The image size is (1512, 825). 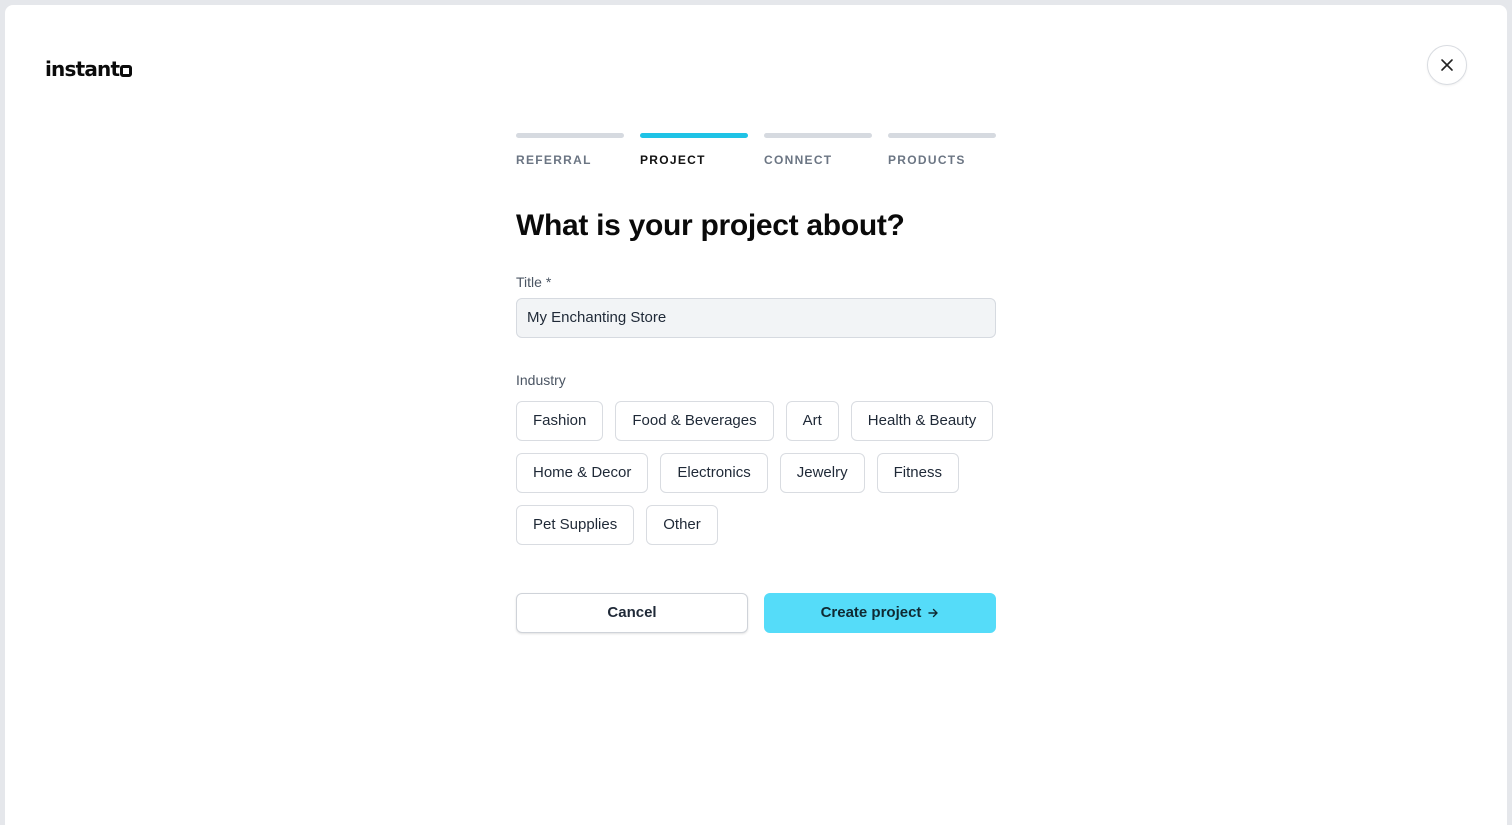 What do you see at coordinates (694, 150) in the screenshot?
I see `step-project: PROJECT` at bounding box center [694, 150].